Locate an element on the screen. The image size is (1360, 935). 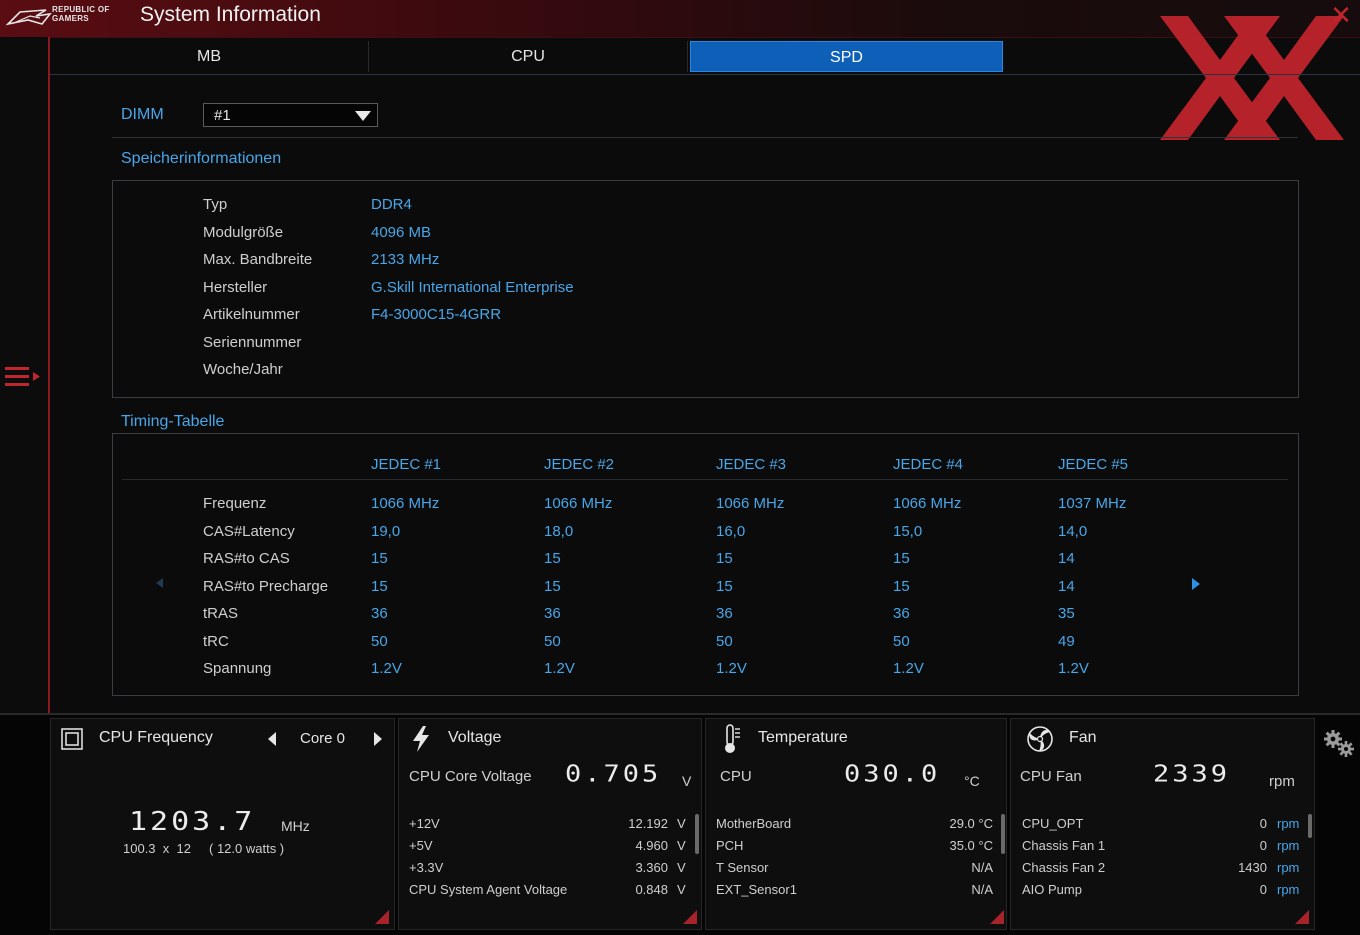
window-title: System Information is located at coordinates (230, 14).